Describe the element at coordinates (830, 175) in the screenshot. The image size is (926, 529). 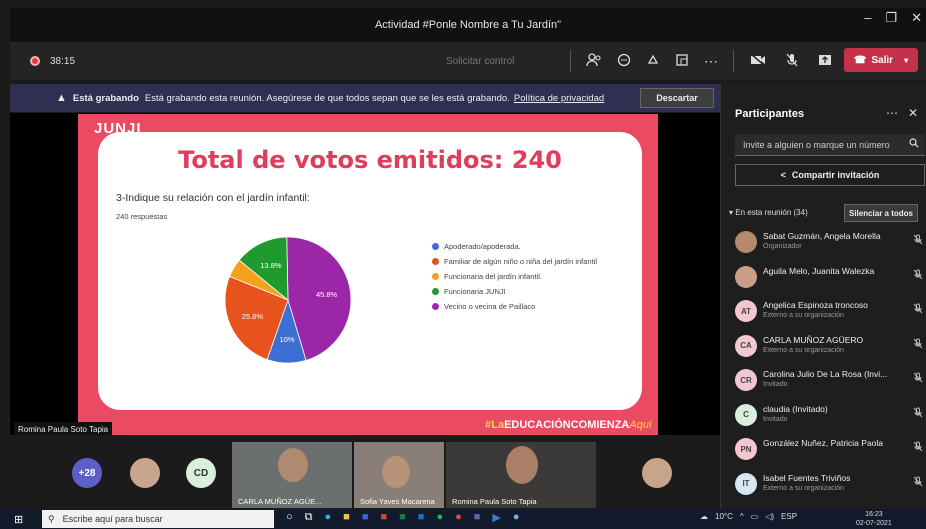
I see `share-invite-button: < Compartir invitación` at that location.